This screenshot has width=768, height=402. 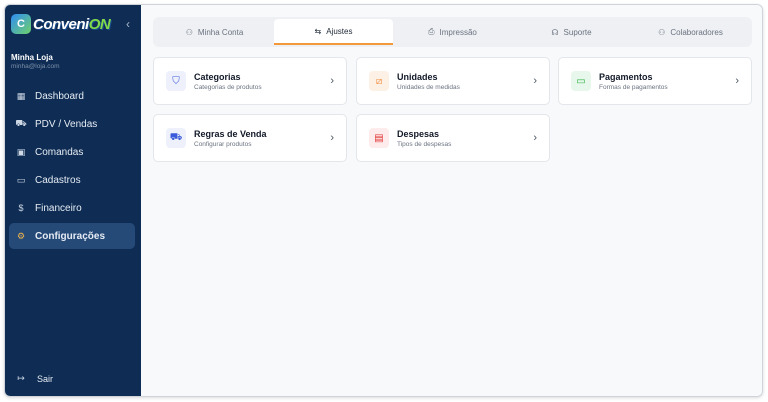 I want to click on sidebar-item-label: Financeiro, so click(x=58, y=208).